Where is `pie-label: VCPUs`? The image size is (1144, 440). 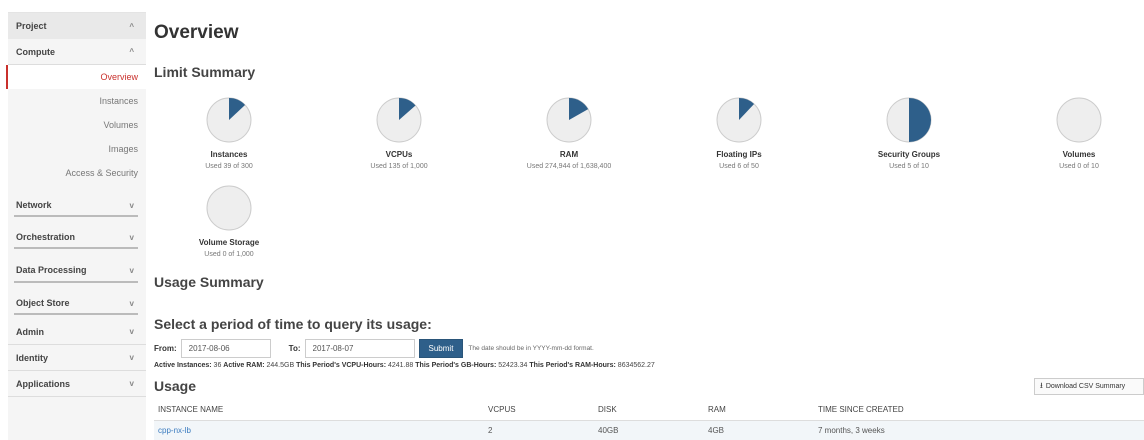 pie-label: VCPUs is located at coordinates (399, 154).